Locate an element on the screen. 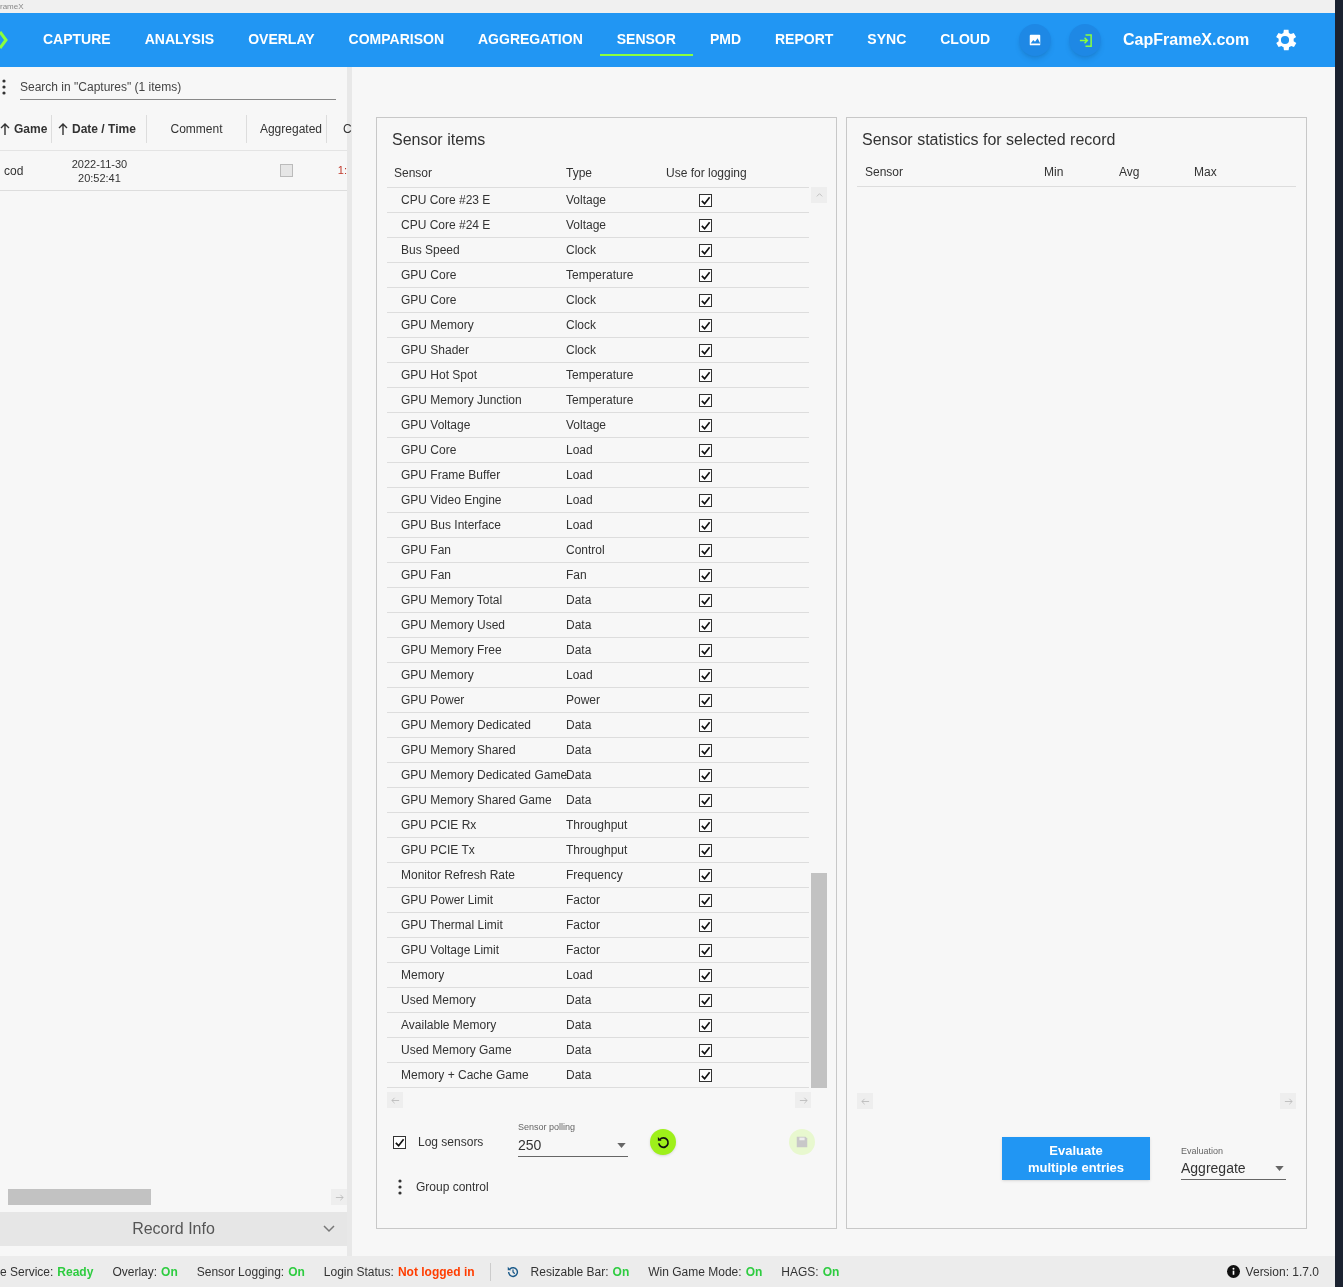 The height and width of the screenshot is (1287, 1343). aggregated-checkbox is located at coordinates (286, 170).